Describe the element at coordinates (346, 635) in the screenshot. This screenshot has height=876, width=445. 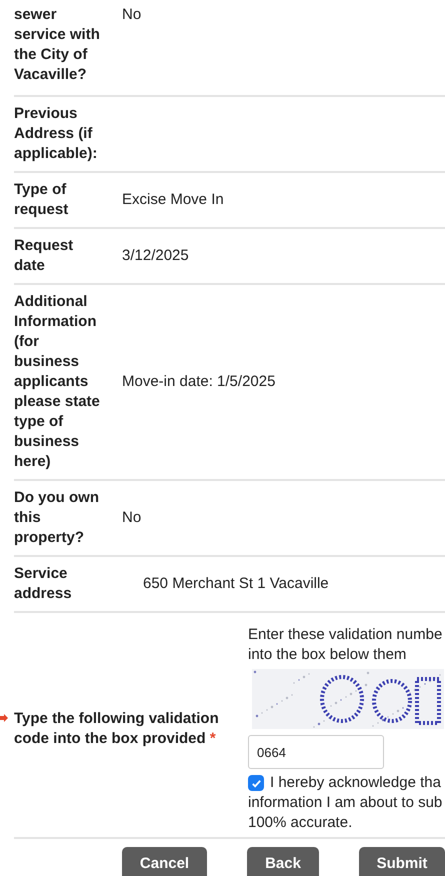
I see `instruction-text: Enter these validation numbe` at that location.